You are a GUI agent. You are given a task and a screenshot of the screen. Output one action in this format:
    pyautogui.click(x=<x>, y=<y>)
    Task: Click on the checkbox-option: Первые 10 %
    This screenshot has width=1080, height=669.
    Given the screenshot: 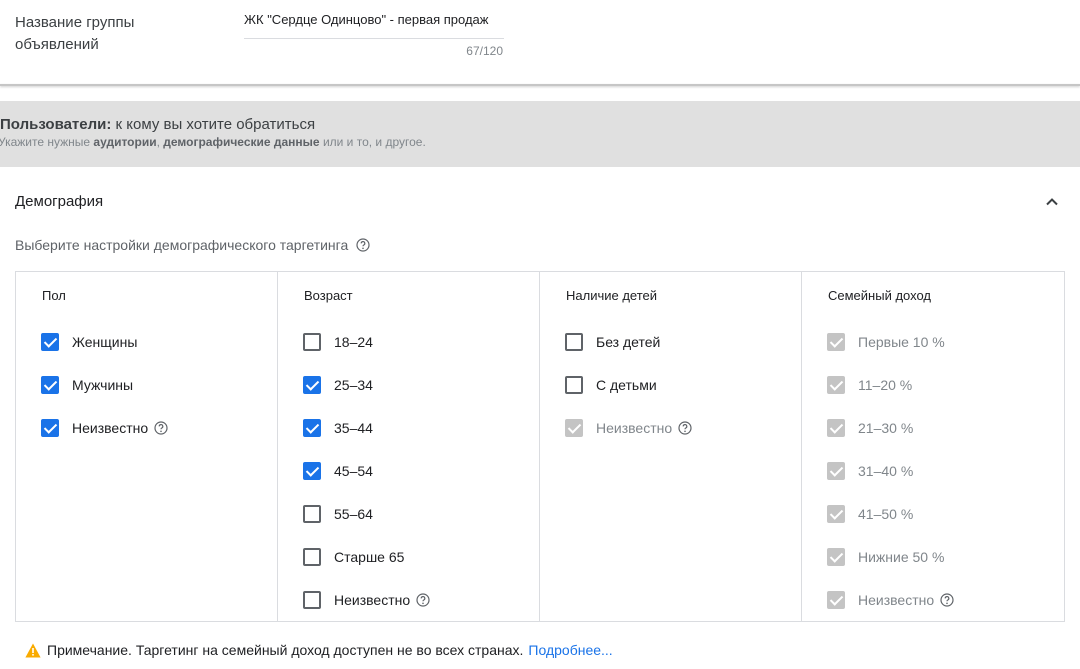 What is the action you would take?
    pyautogui.click(x=886, y=342)
    